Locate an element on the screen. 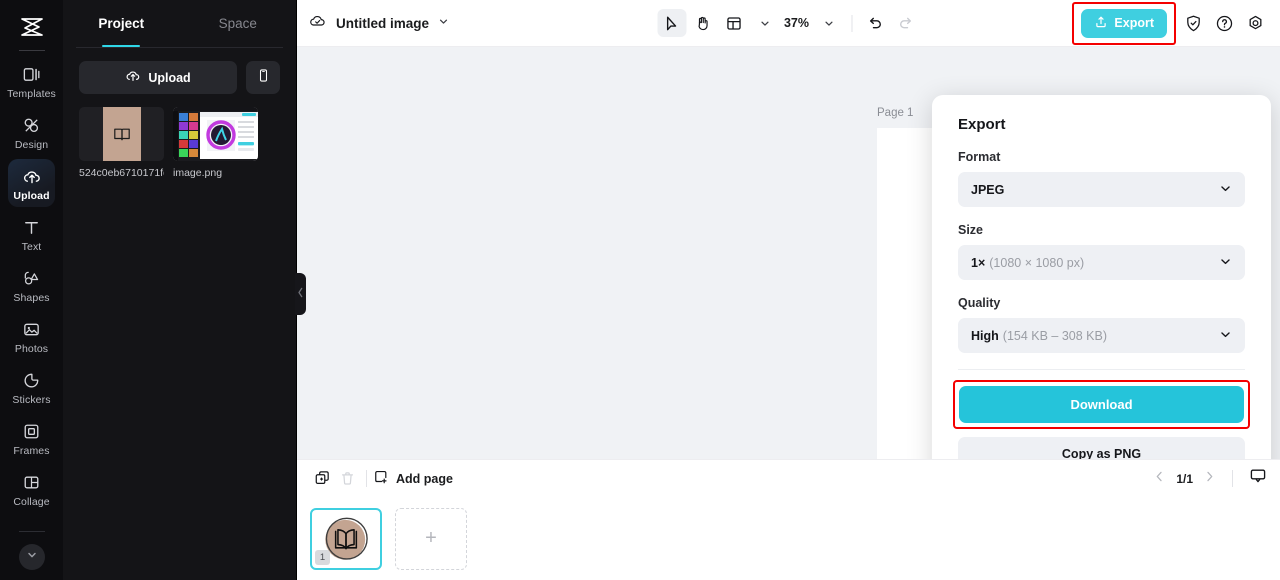  mobile-phone-icon is located at coordinates (263, 78).